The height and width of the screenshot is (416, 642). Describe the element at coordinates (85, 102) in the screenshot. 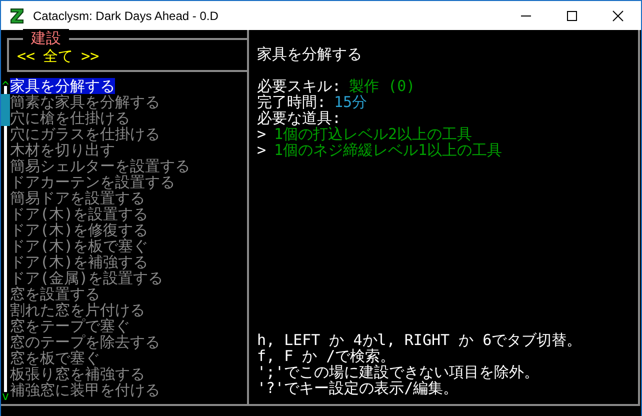

I see `construction-list-item: 簡素な家具を分解する` at that location.